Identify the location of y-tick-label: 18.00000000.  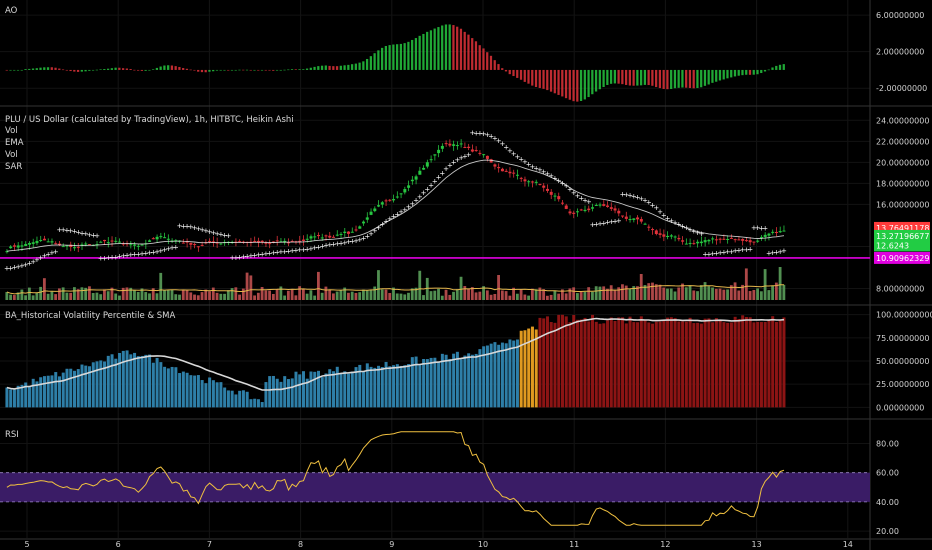
(902, 183).